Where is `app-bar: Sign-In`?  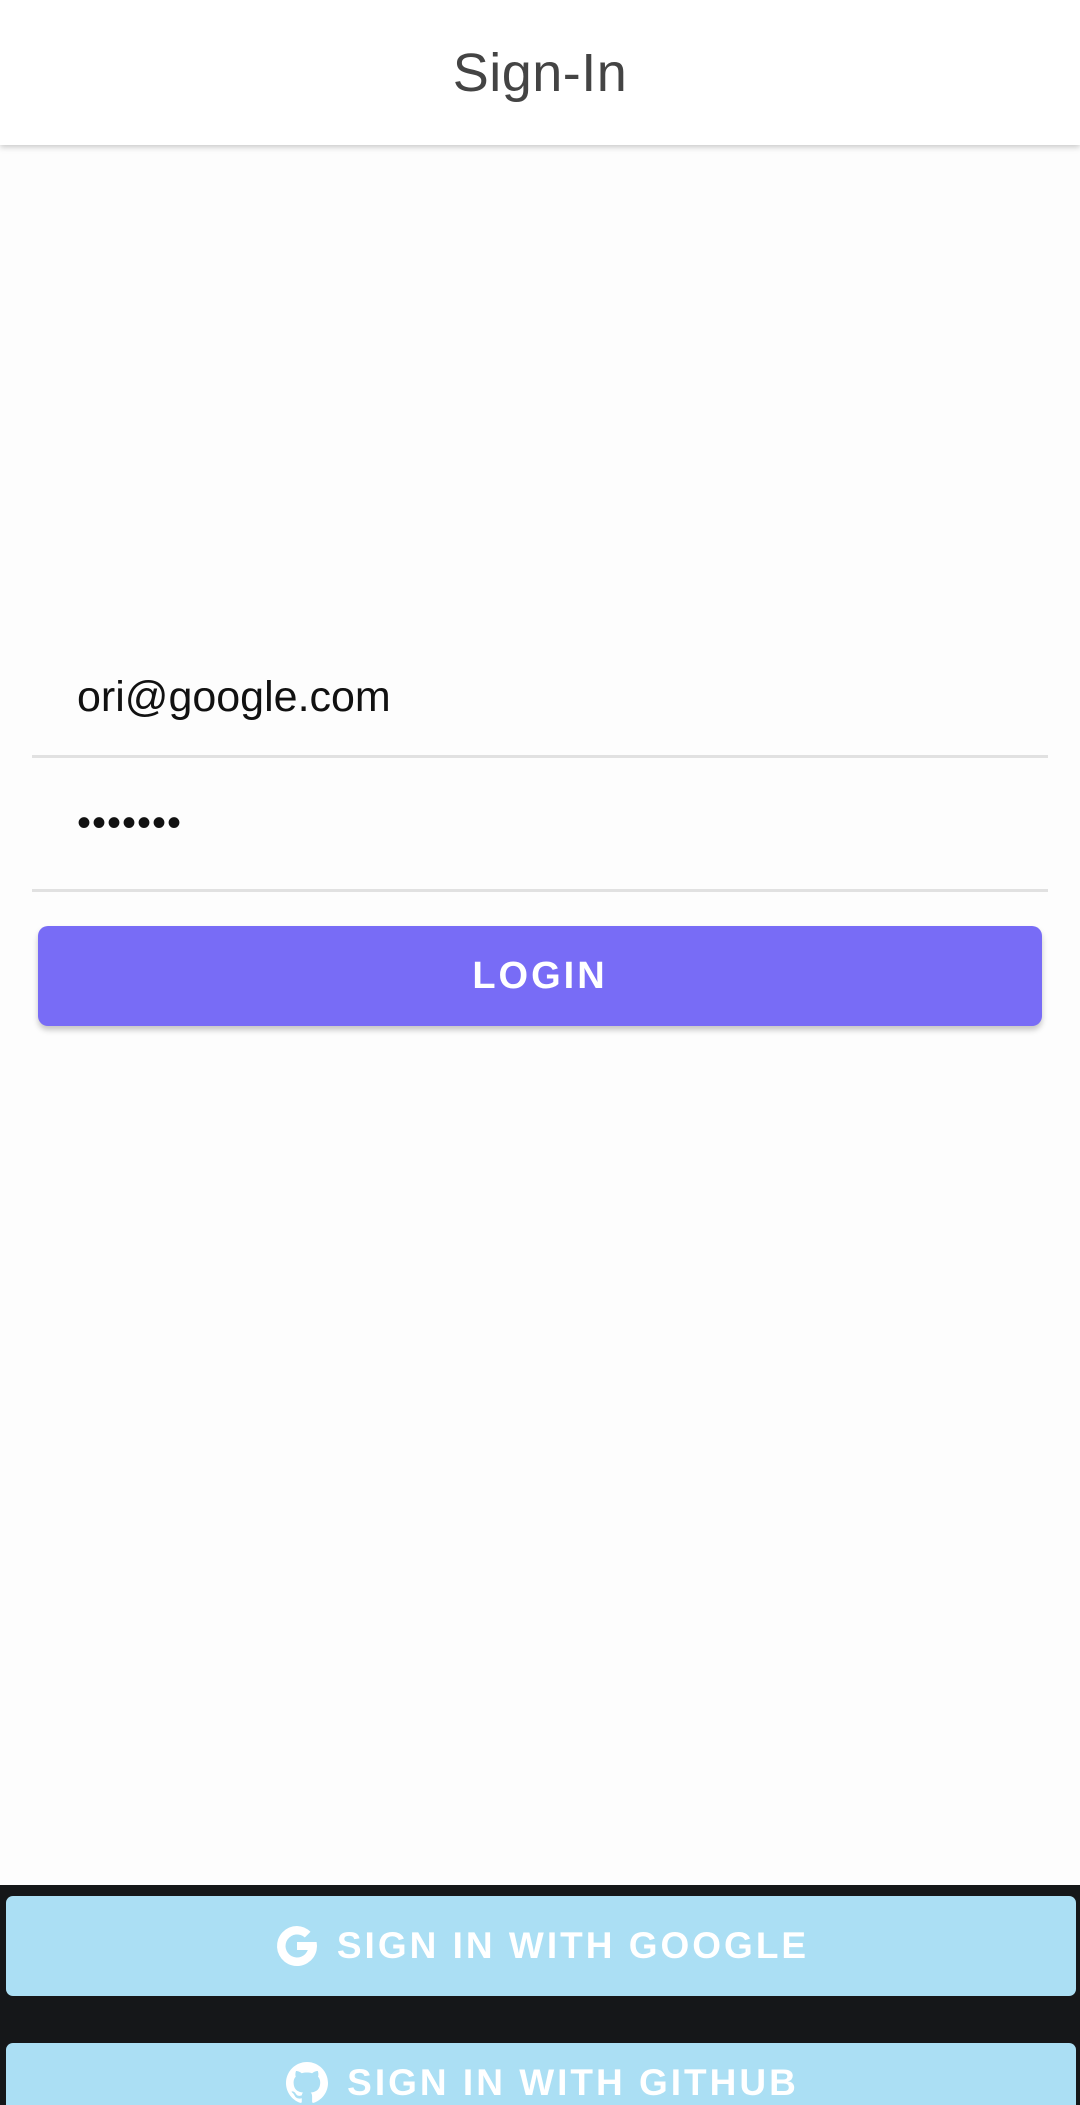 app-bar: Sign-In is located at coordinates (540, 72).